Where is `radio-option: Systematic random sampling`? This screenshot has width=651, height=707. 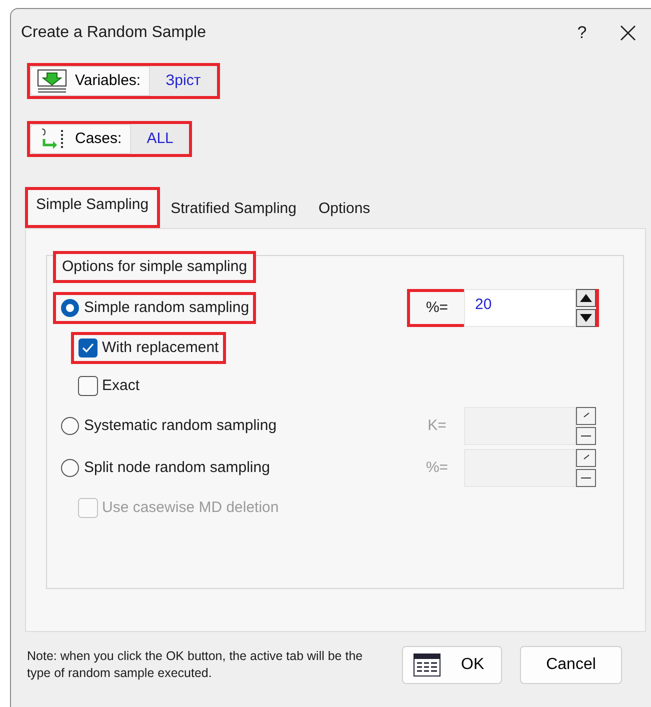
radio-option: Systematic random sampling is located at coordinates (168, 426).